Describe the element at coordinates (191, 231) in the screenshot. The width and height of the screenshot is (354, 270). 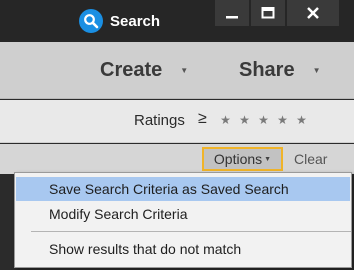
I see `menu-divider` at that location.